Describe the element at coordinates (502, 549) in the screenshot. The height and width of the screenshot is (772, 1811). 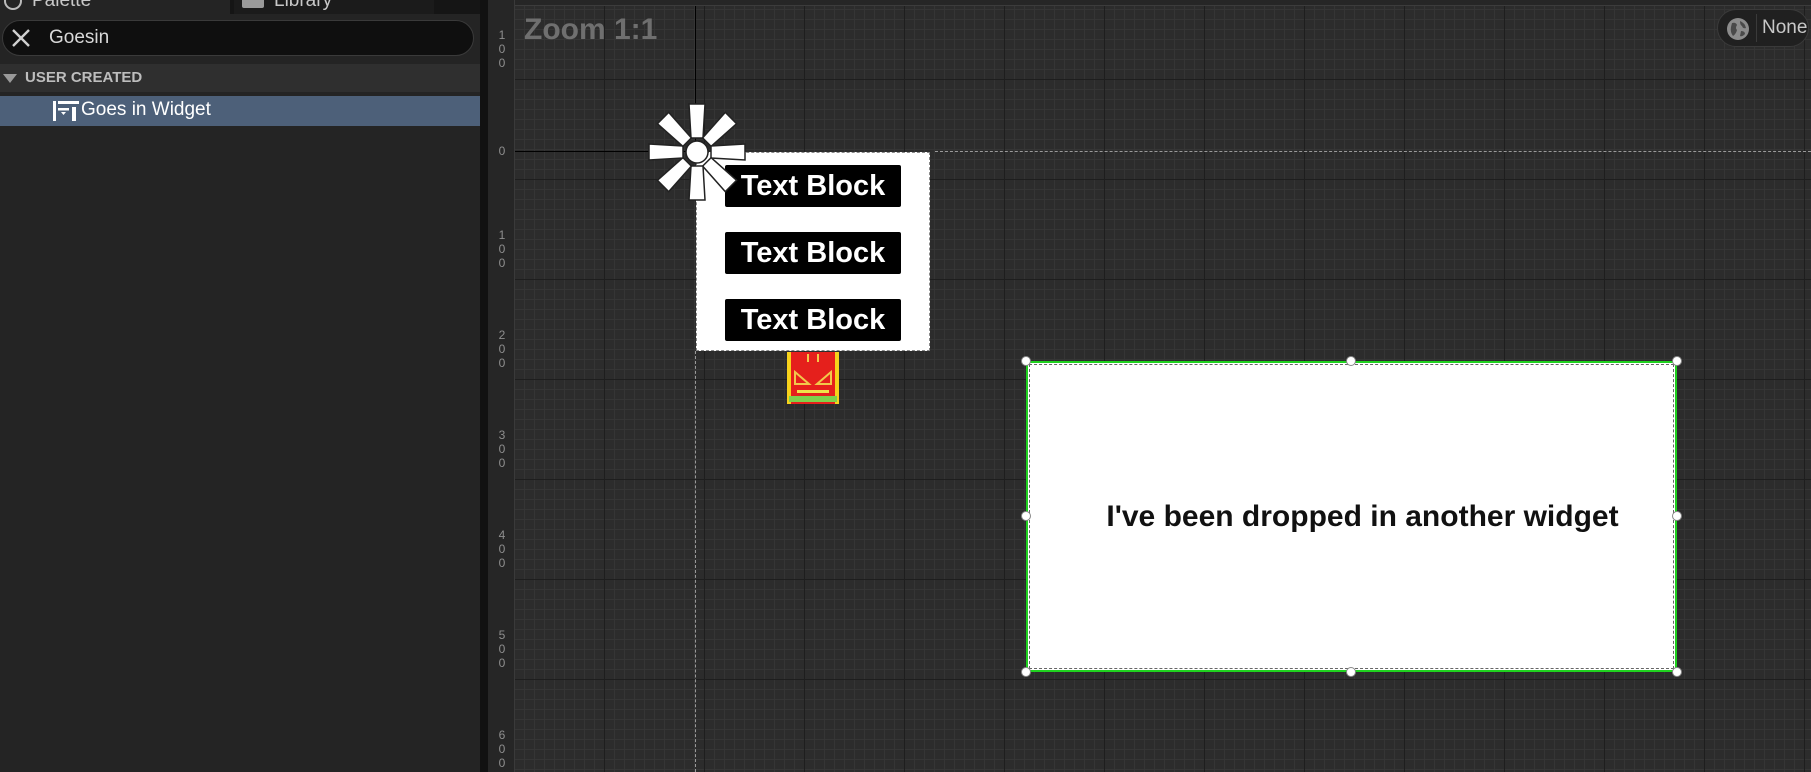
I see `ruler-mark: 400` at that location.